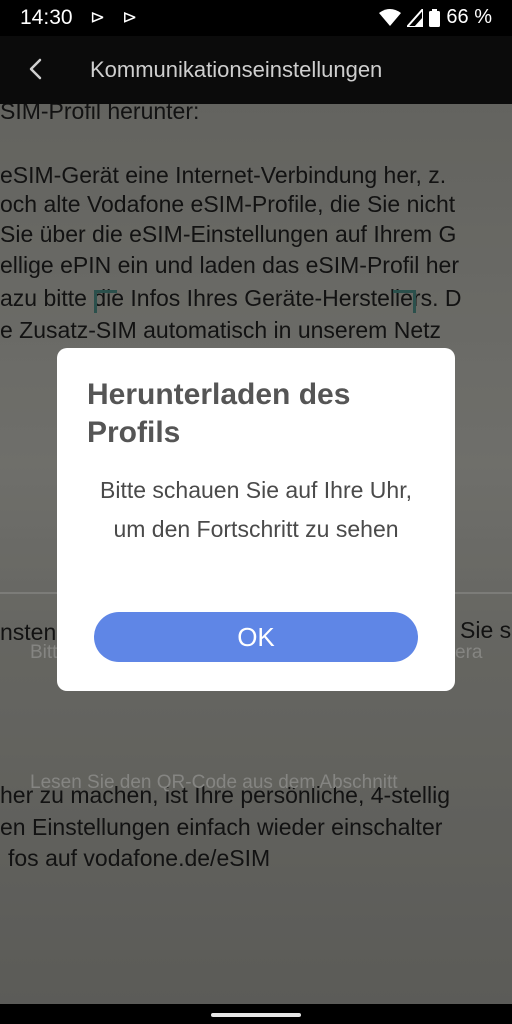  I want to click on battery-percent: 66 %, so click(469, 17).